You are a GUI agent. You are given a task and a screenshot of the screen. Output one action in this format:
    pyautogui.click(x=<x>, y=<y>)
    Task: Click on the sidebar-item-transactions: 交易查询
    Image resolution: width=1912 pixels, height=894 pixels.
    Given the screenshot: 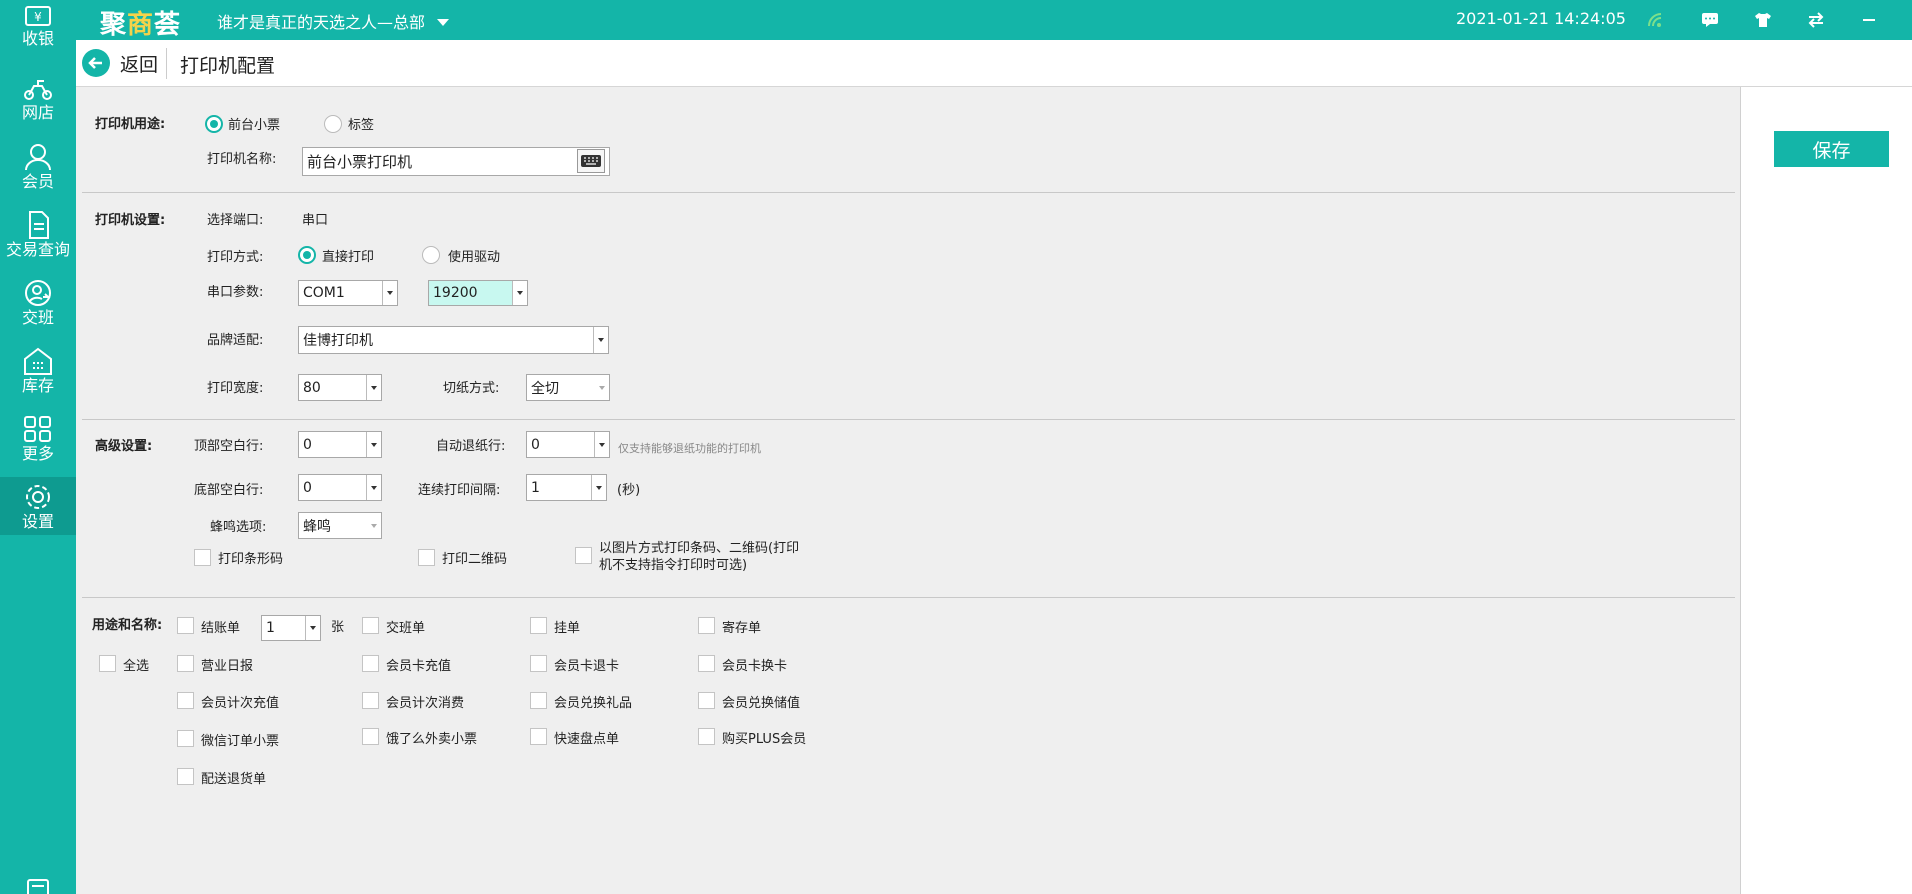 What is the action you would take?
    pyautogui.click(x=38, y=245)
    